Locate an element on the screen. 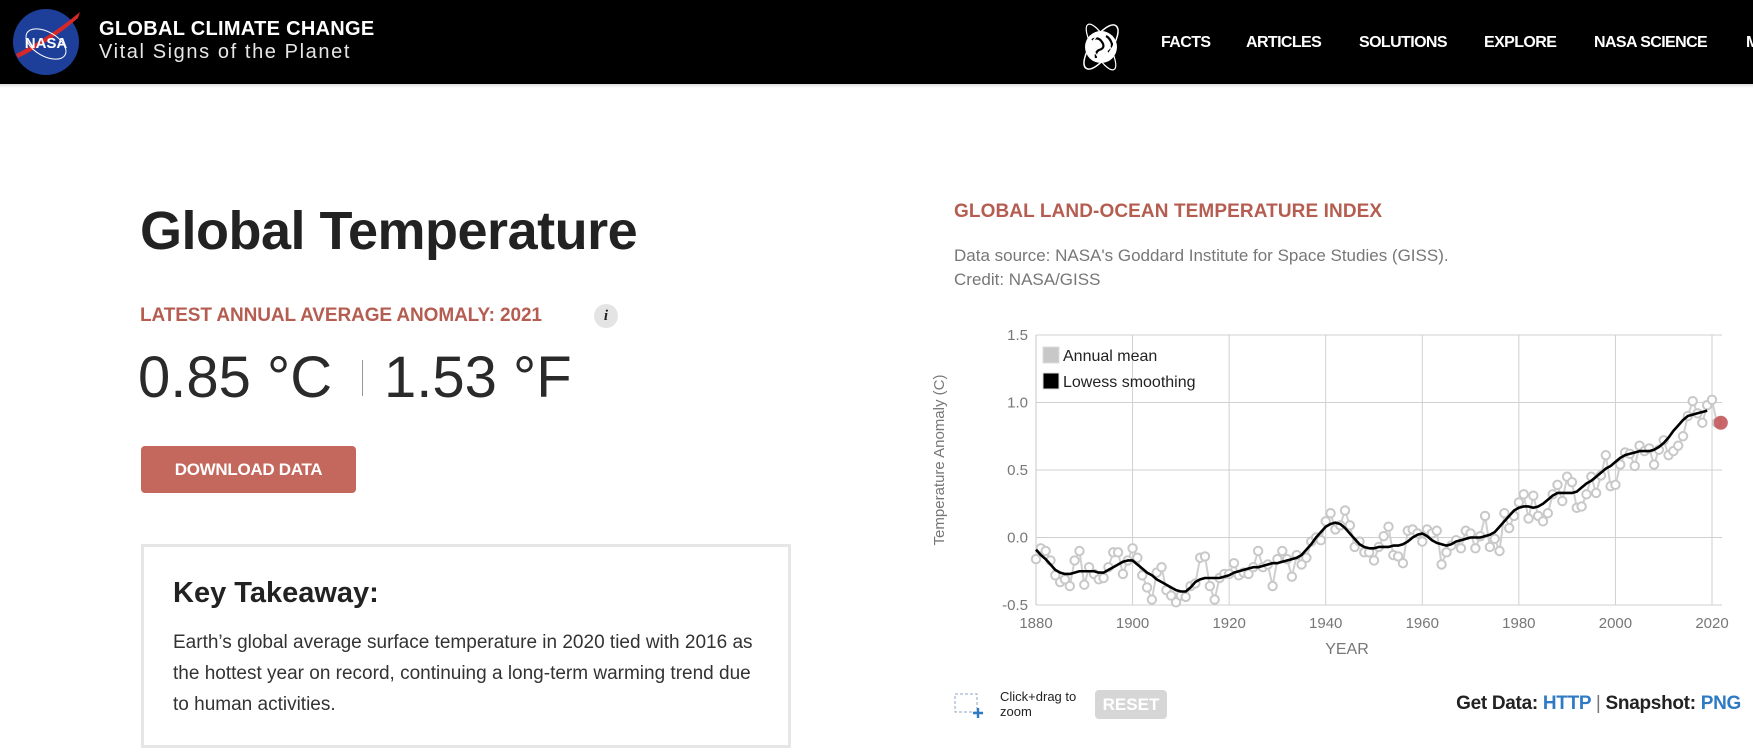 The height and width of the screenshot is (754, 1753). nav-articles: ARTICLES is located at coordinates (1284, 43).